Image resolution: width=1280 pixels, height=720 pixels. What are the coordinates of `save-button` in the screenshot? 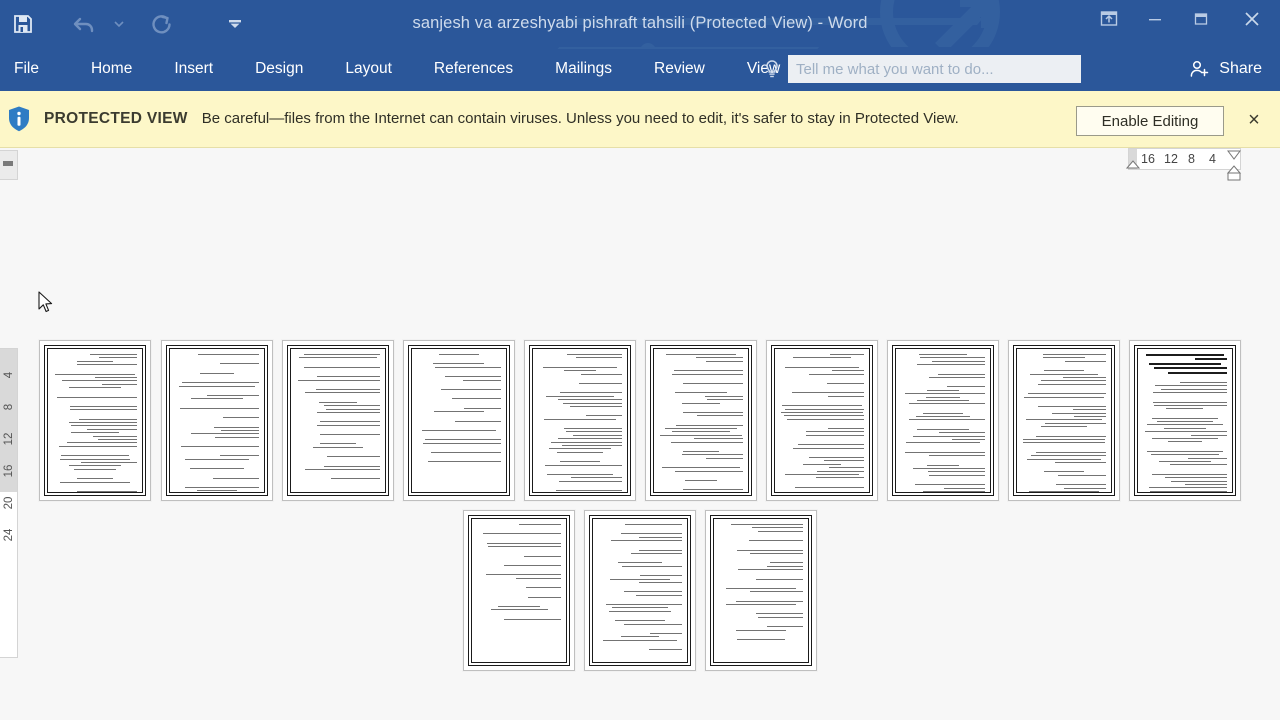 It's located at (23, 24).